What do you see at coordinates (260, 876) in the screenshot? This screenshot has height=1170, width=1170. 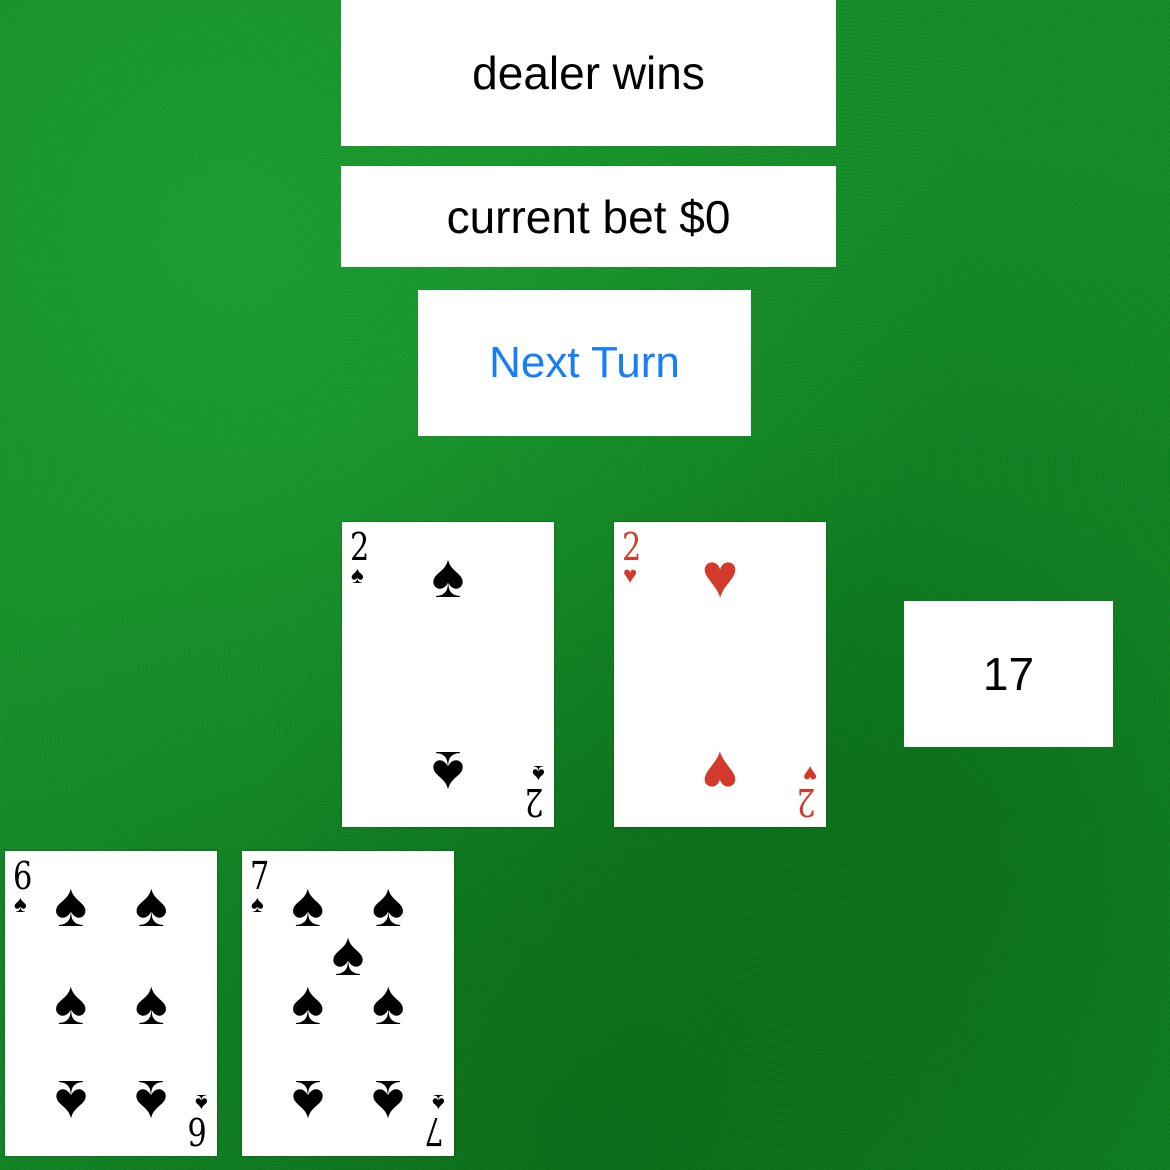 I see `card-rank-top: 7` at bounding box center [260, 876].